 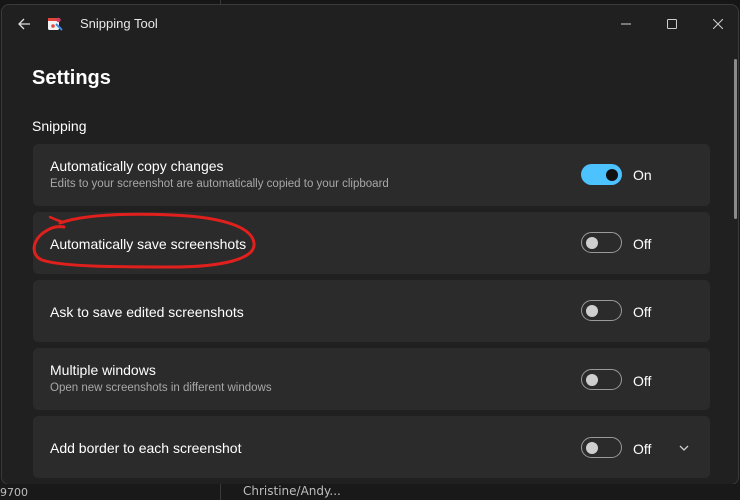 I want to click on setting-title: Automatically save screenshots, so click(x=148, y=244).